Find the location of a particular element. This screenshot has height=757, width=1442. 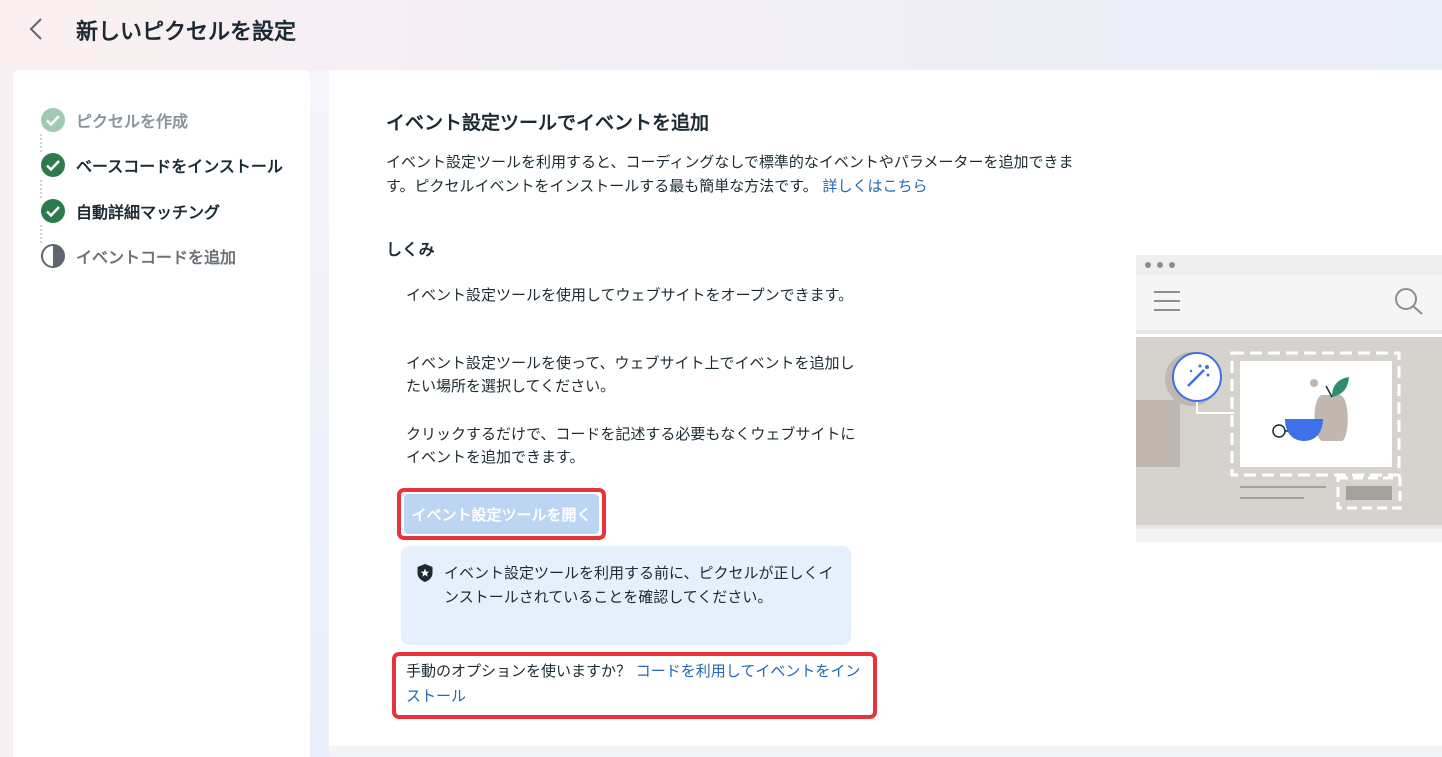

step-add-event-code: イベントコードを追加 is located at coordinates (138, 256).